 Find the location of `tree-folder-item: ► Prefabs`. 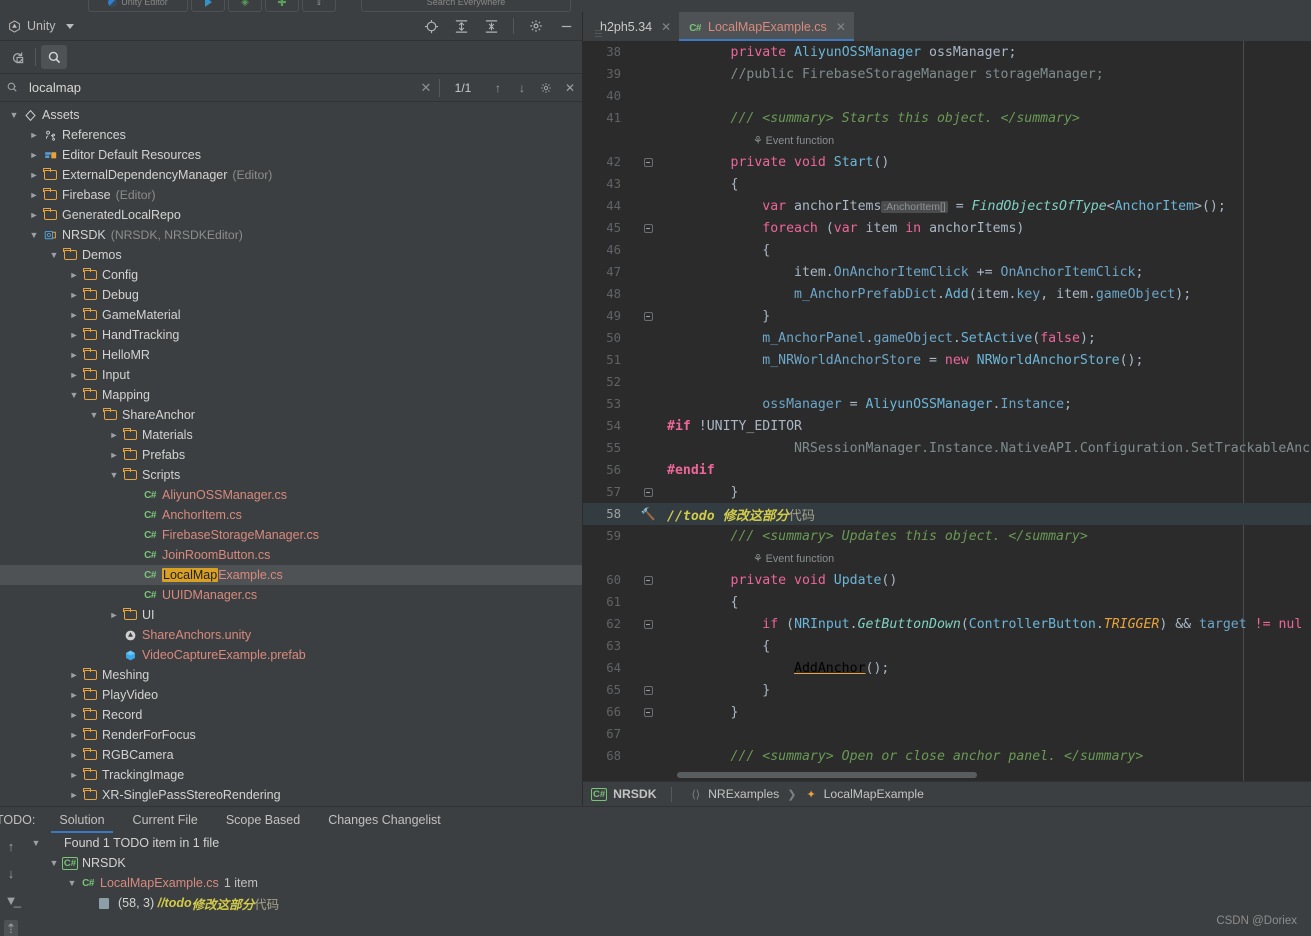

tree-folder-item: ► Prefabs is located at coordinates (291, 455).